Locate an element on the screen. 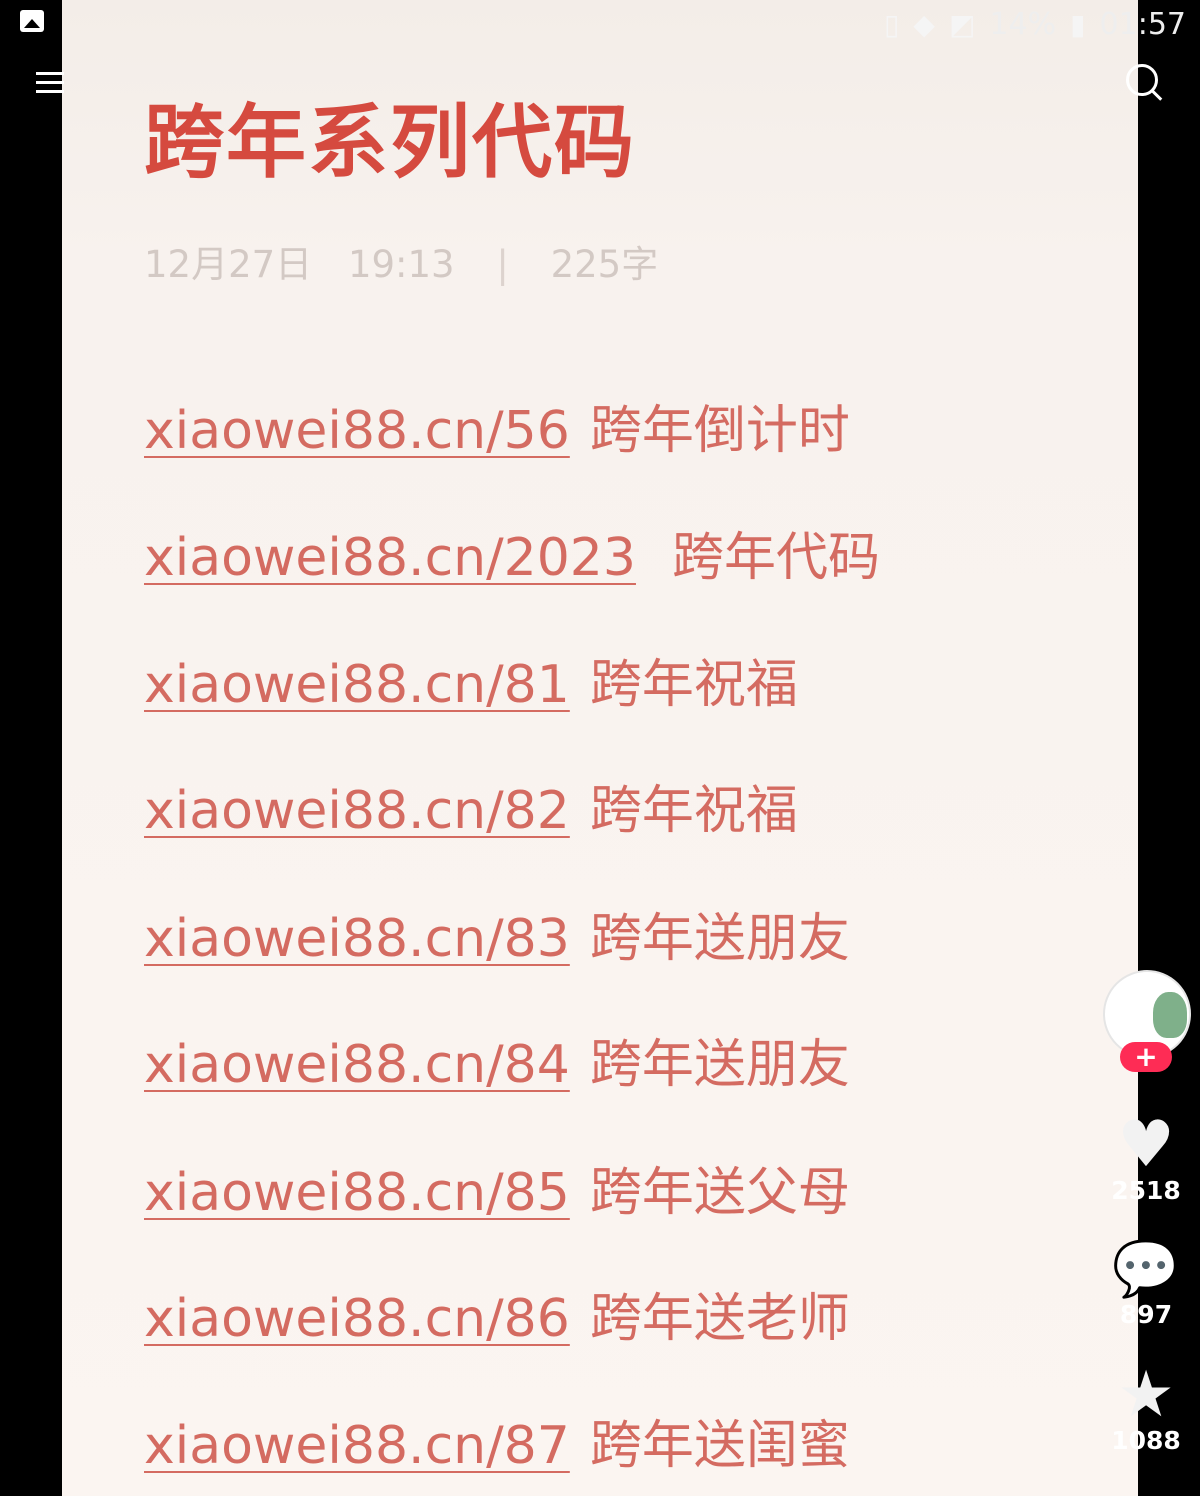 The width and height of the screenshot is (1200, 1496). code-link: xiaowei88.cn/81 is located at coordinates (357, 685).